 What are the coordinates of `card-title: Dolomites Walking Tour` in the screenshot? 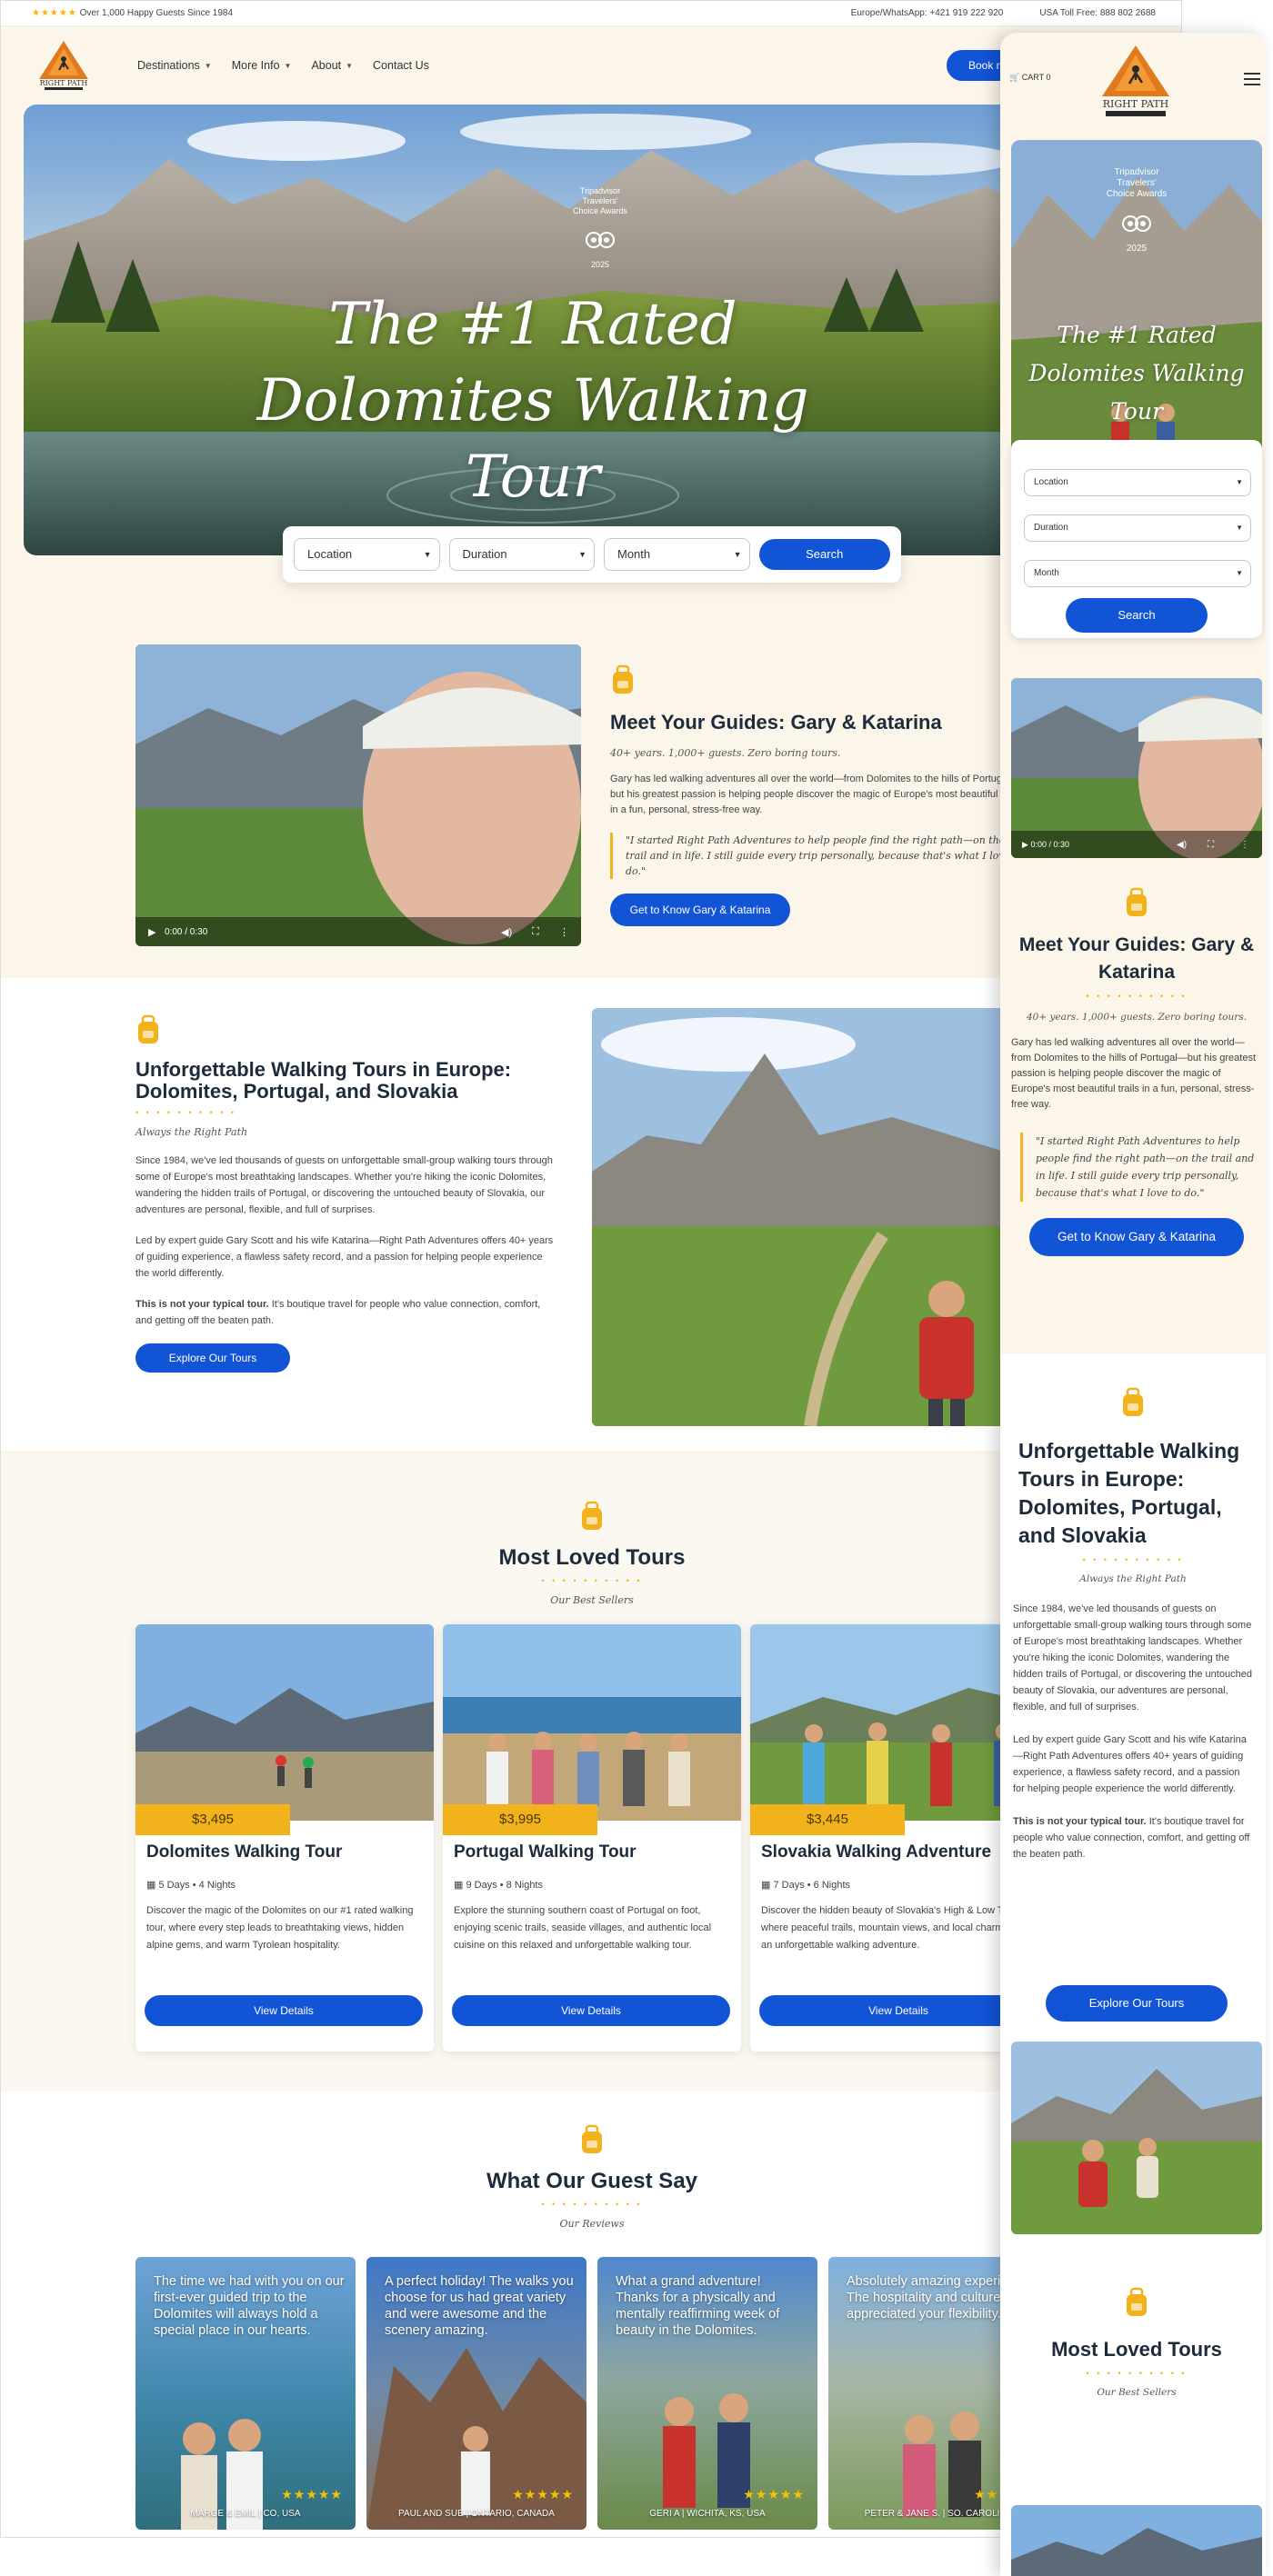 It's located at (244, 1852).